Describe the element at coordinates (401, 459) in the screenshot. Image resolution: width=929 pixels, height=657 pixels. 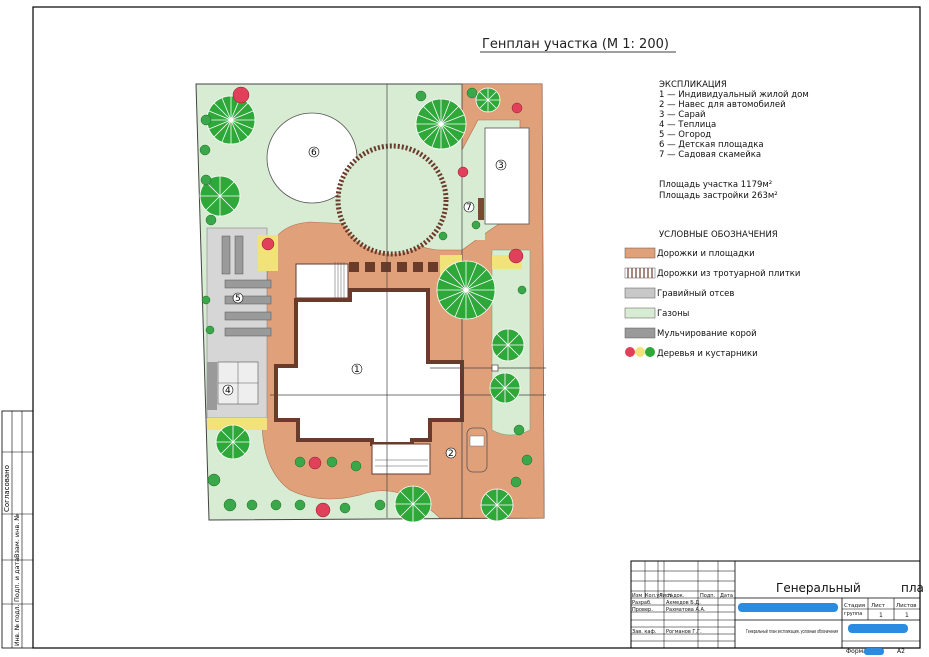
I see `house-terrace` at that location.